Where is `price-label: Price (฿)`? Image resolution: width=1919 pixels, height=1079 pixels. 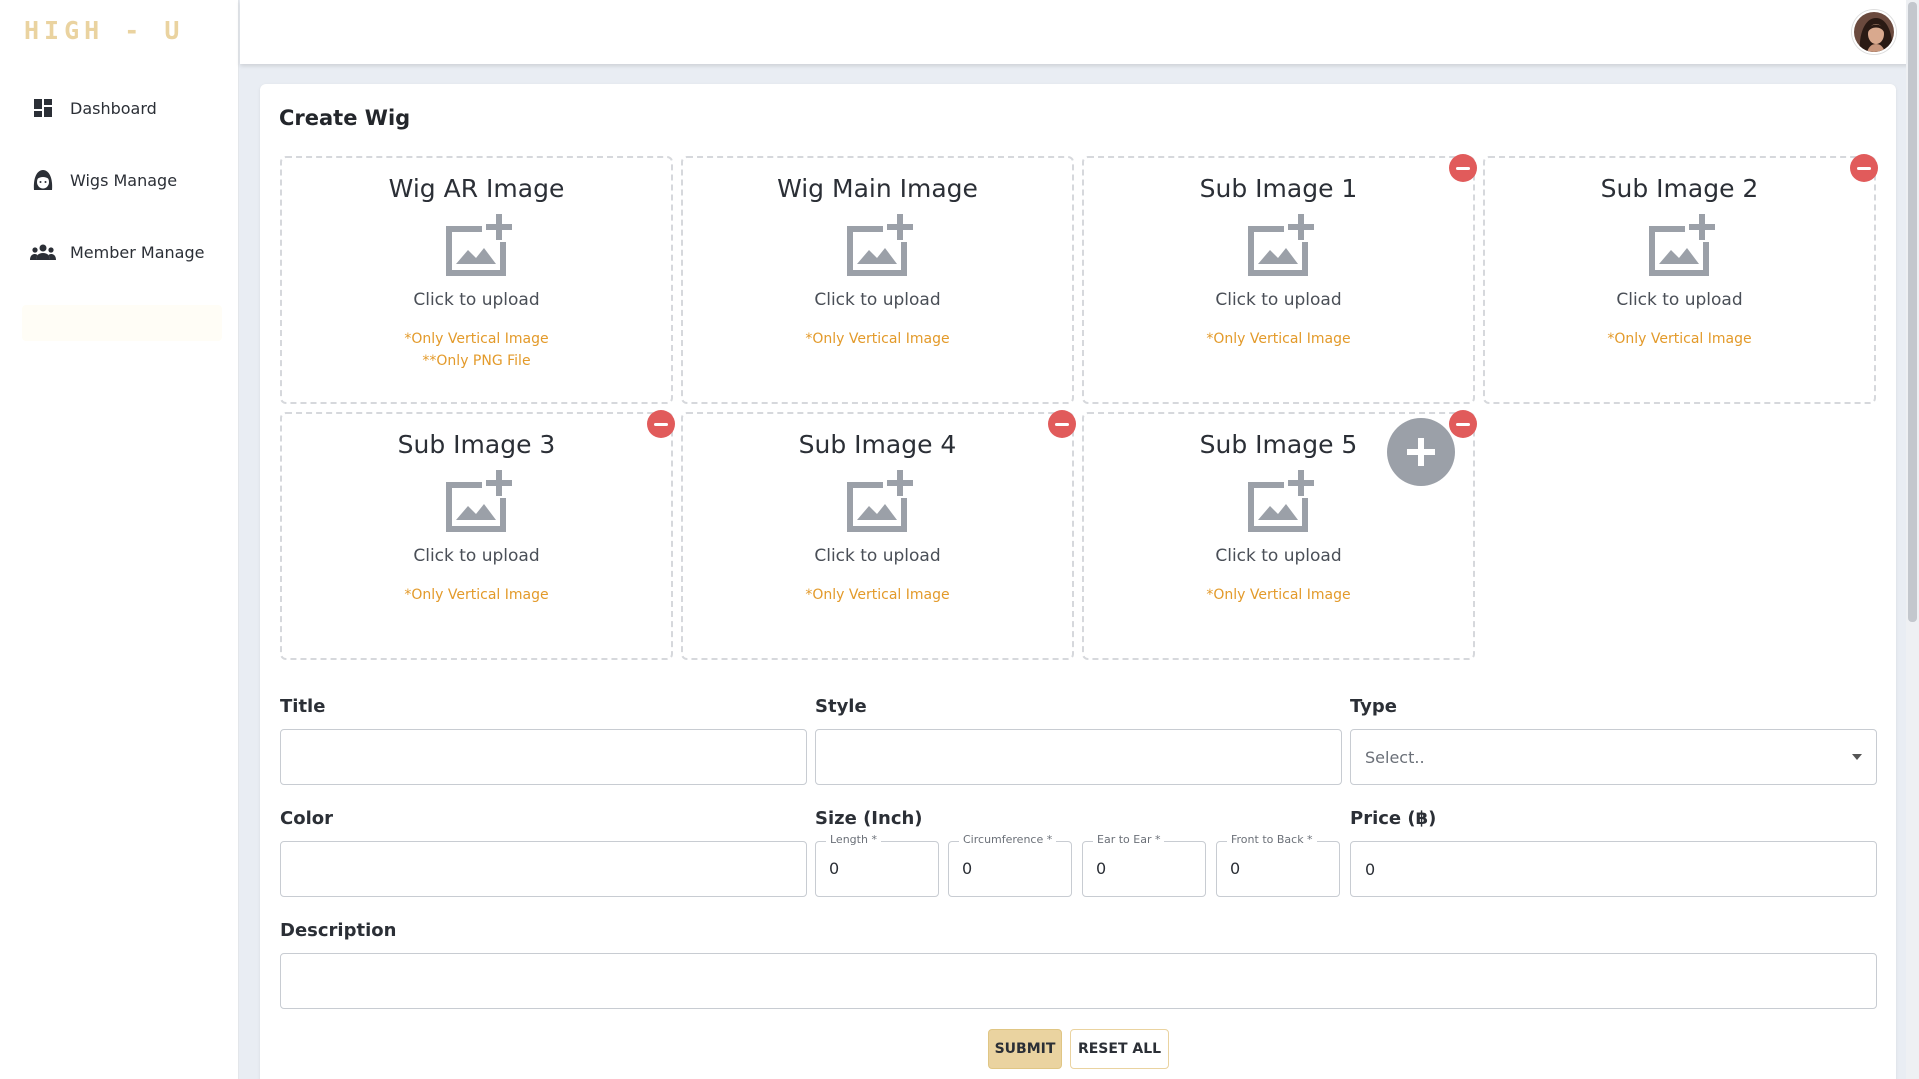
price-label: Price (฿) is located at coordinates (1393, 818).